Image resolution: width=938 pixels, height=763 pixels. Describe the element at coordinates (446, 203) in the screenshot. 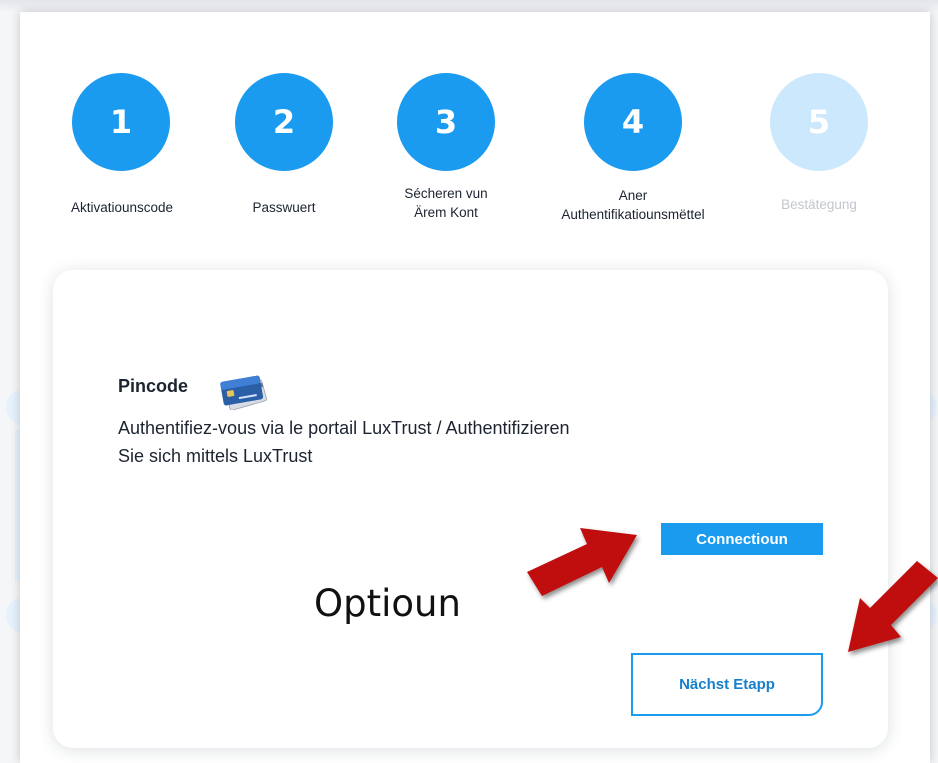

I see `step-3-label: Sécheren vun Ärem Kont` at that location.